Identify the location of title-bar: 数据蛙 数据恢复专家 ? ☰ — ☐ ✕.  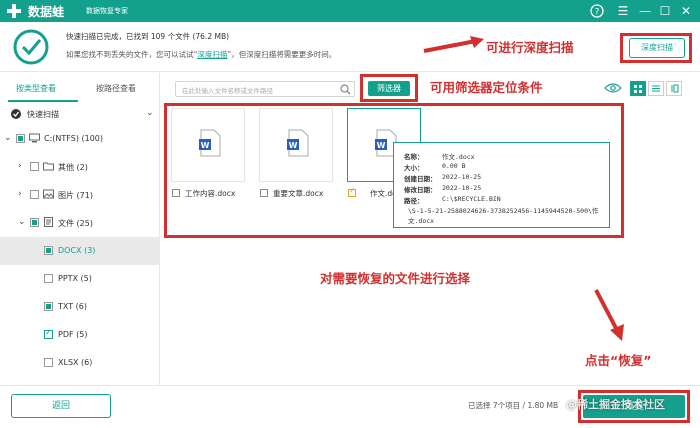
(350, 11).